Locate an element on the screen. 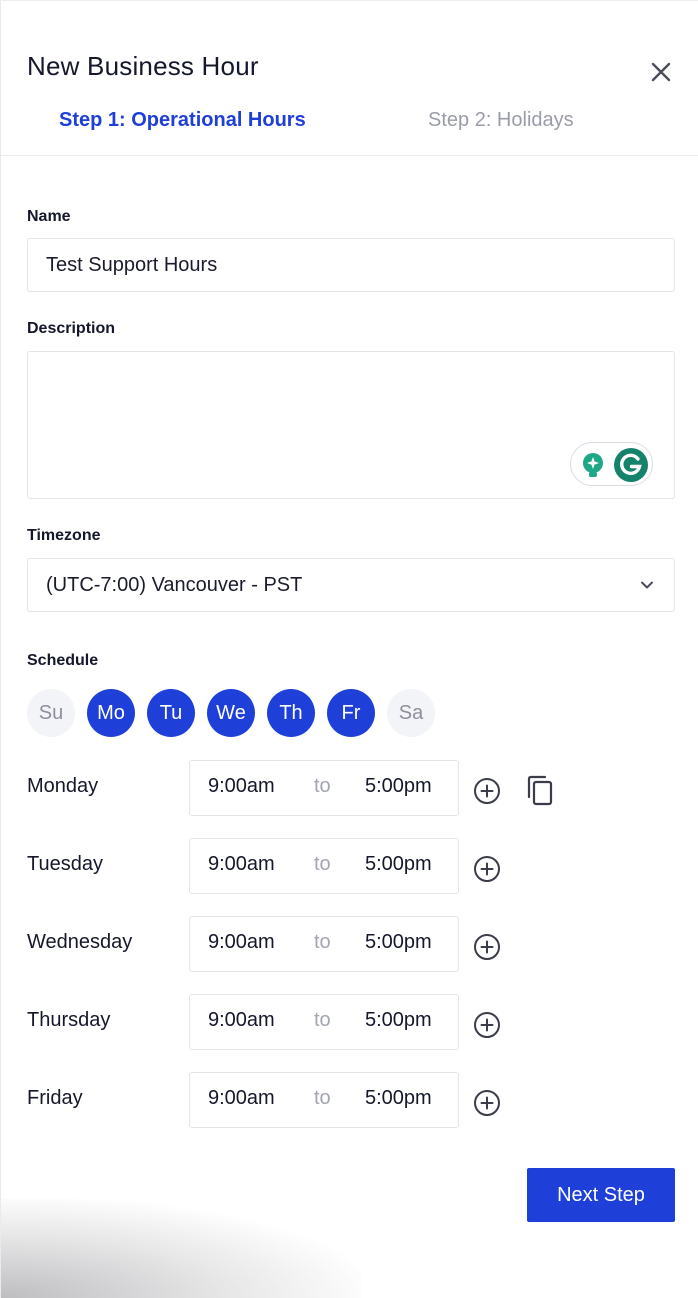 The image size is (698, 1298). schedule-day-label: Friday is located at coordinates (55, 1098).